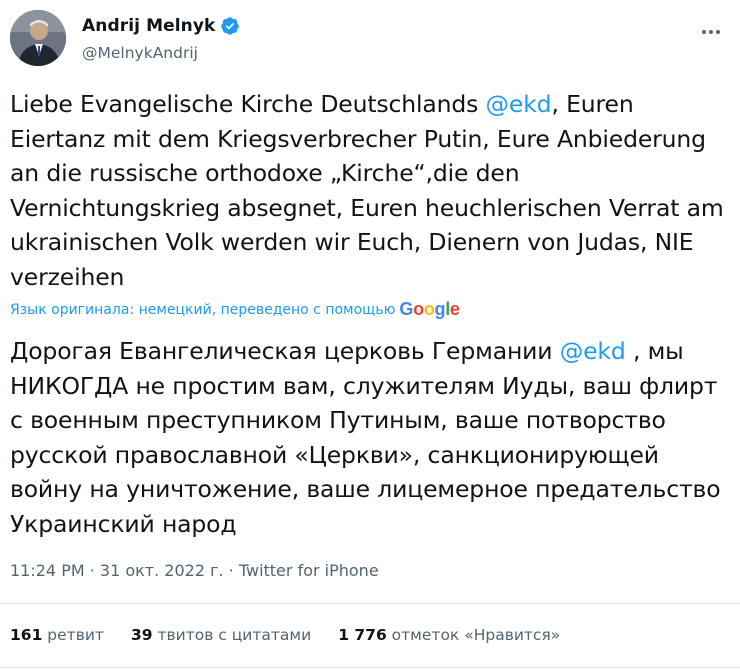 The image size is (740, 670). I want to click on retweets-count: 161, so click(26, 635).